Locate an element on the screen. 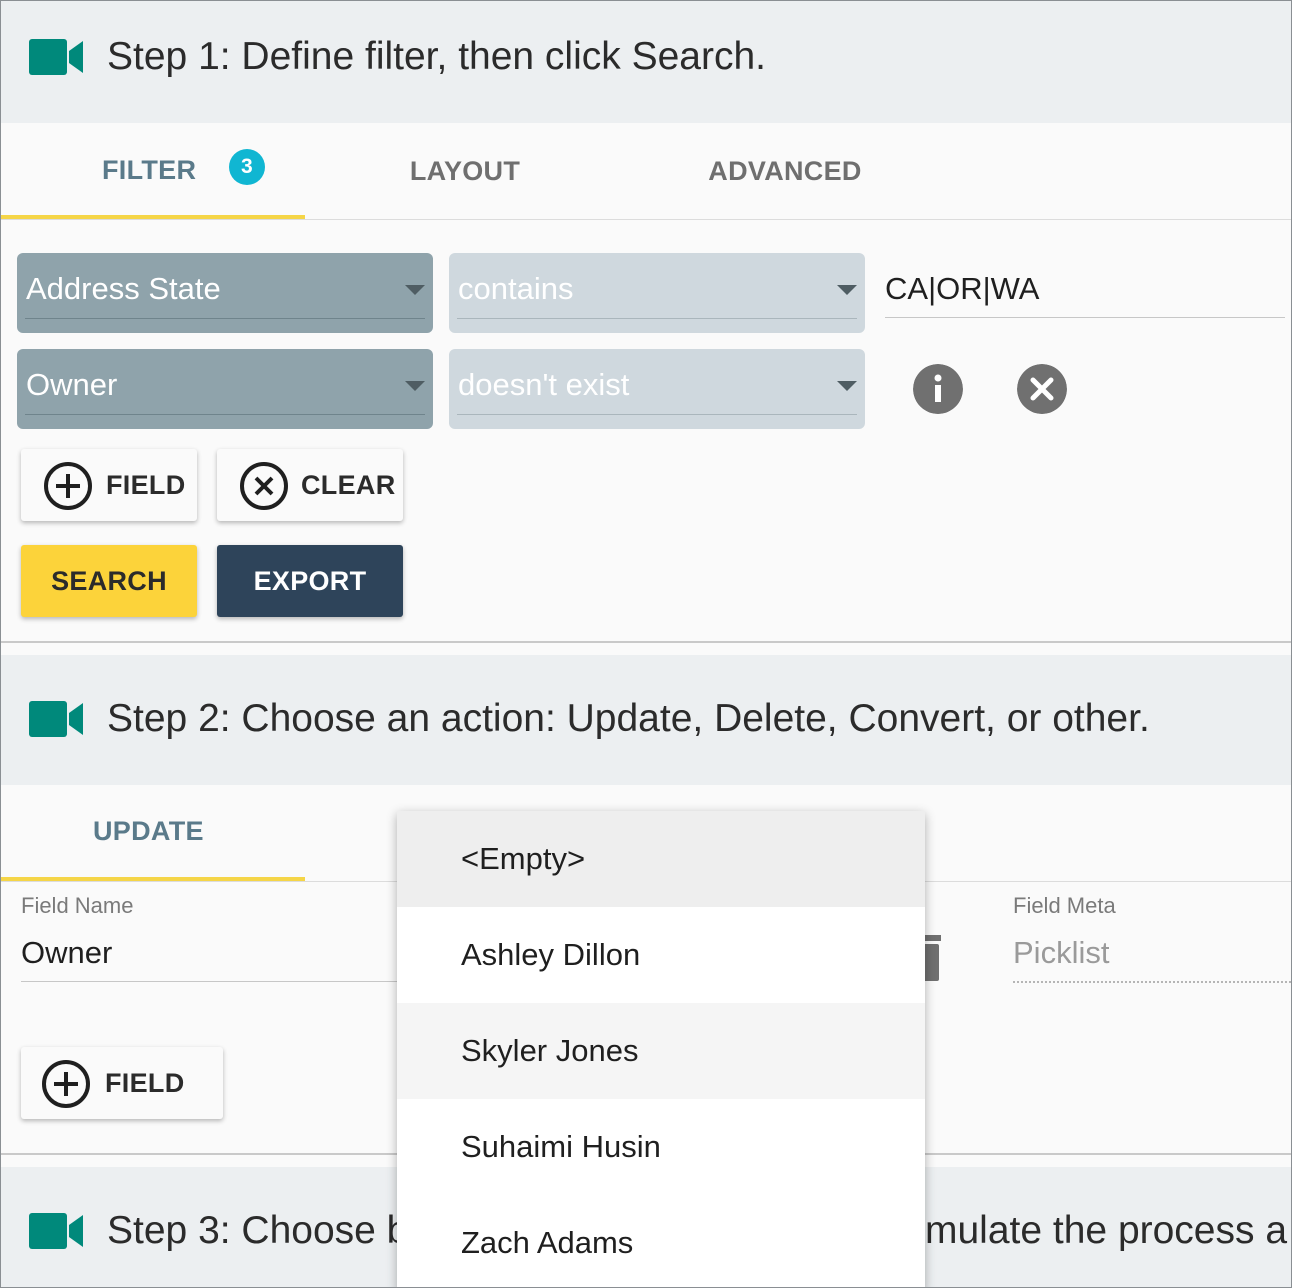 The height and width of the screenshot is (1288, 1292). export-button: EXPORT is located at coordinates (310, 581).